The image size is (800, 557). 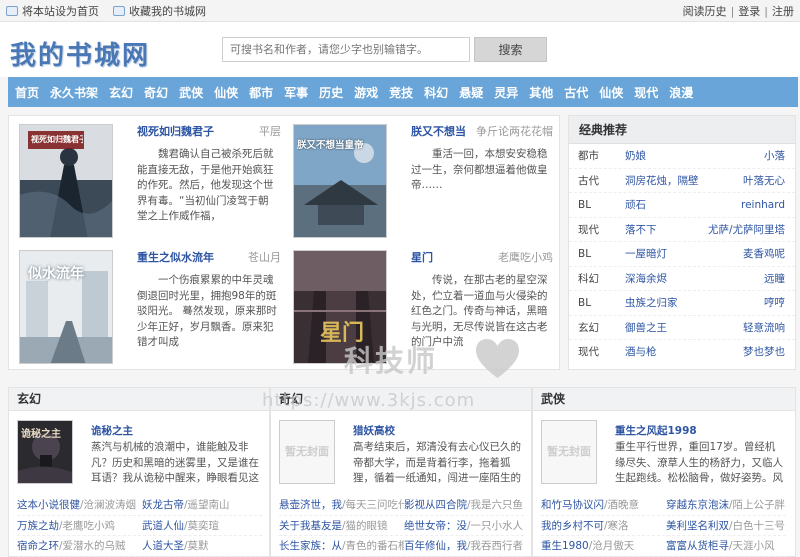 What do you see at coordinates (202, 546) in the screenshot?
I see `book-link: 人道大圣/莫默` at bounding box center [202, 546].